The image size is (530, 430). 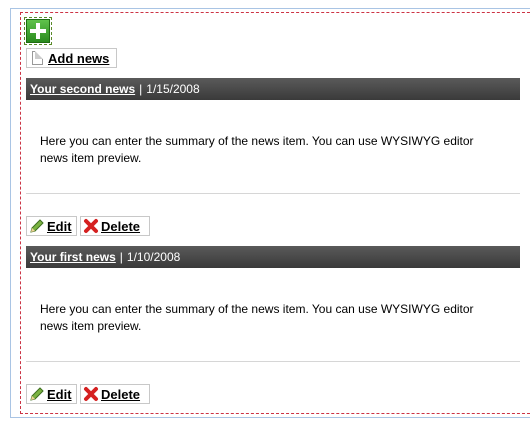 What do you see at coordinates (273, 257) in the screenshot?
I see `news-item-header: Your first news | 1/10/2008` at bounding box center [273, 257].